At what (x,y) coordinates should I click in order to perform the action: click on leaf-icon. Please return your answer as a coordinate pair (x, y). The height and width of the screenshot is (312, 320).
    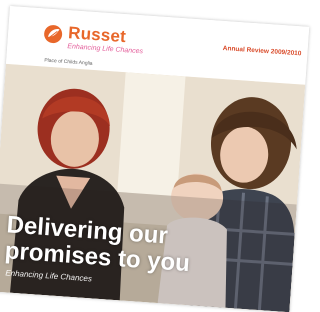
    Looking at the image, I should click on (53, 34).